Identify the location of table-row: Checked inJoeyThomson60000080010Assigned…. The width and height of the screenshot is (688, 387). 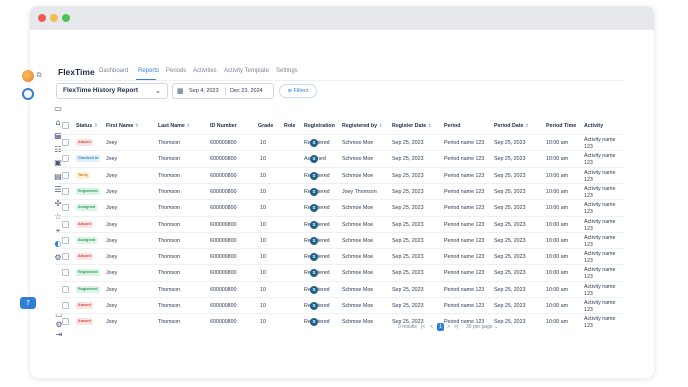
(340, 158).